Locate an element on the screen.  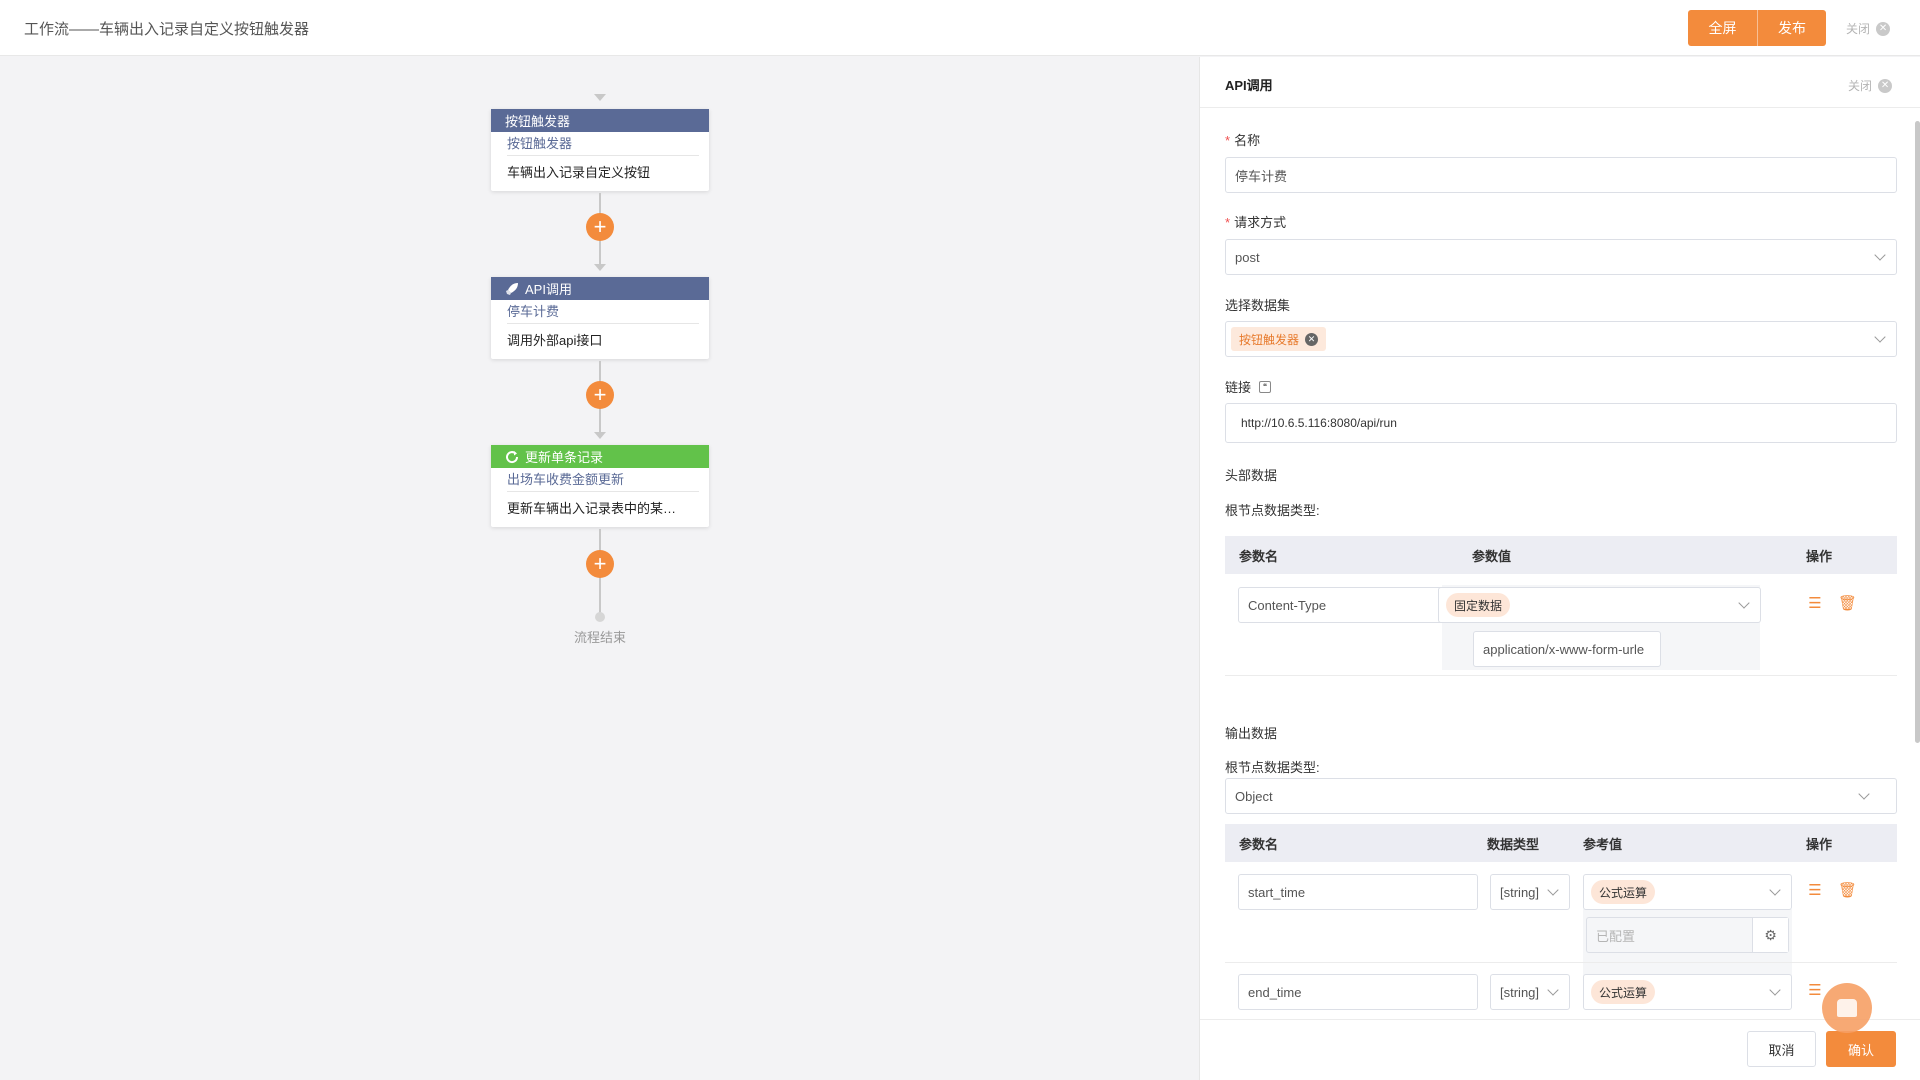
dataset-label: 选择数据集 is located at coordinates (1258, 305).